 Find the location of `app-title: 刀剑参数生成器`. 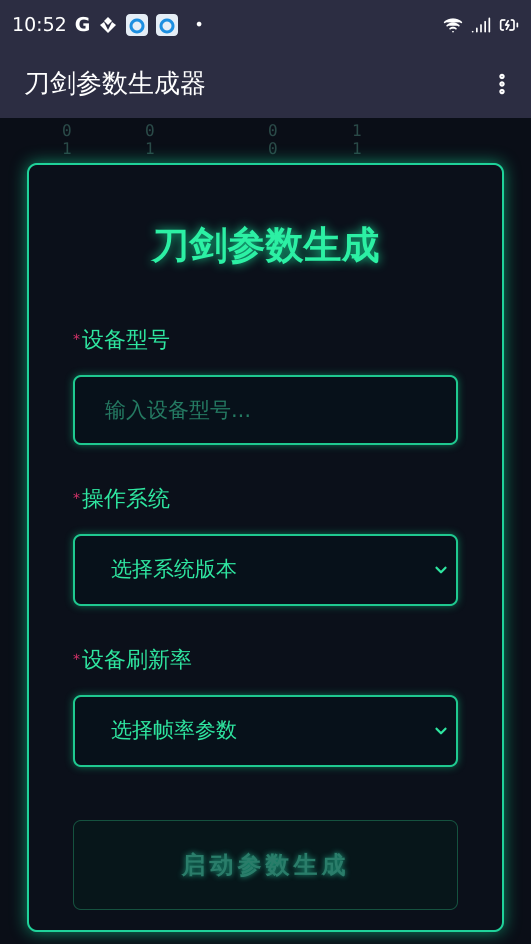

app-title: 刀剑参数生成器 is located at coordinates (115, 84).